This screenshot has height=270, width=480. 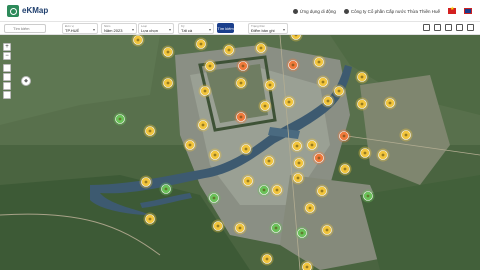 I want to click on period-filter-value: Tất cả, so click(x=187, y=30).